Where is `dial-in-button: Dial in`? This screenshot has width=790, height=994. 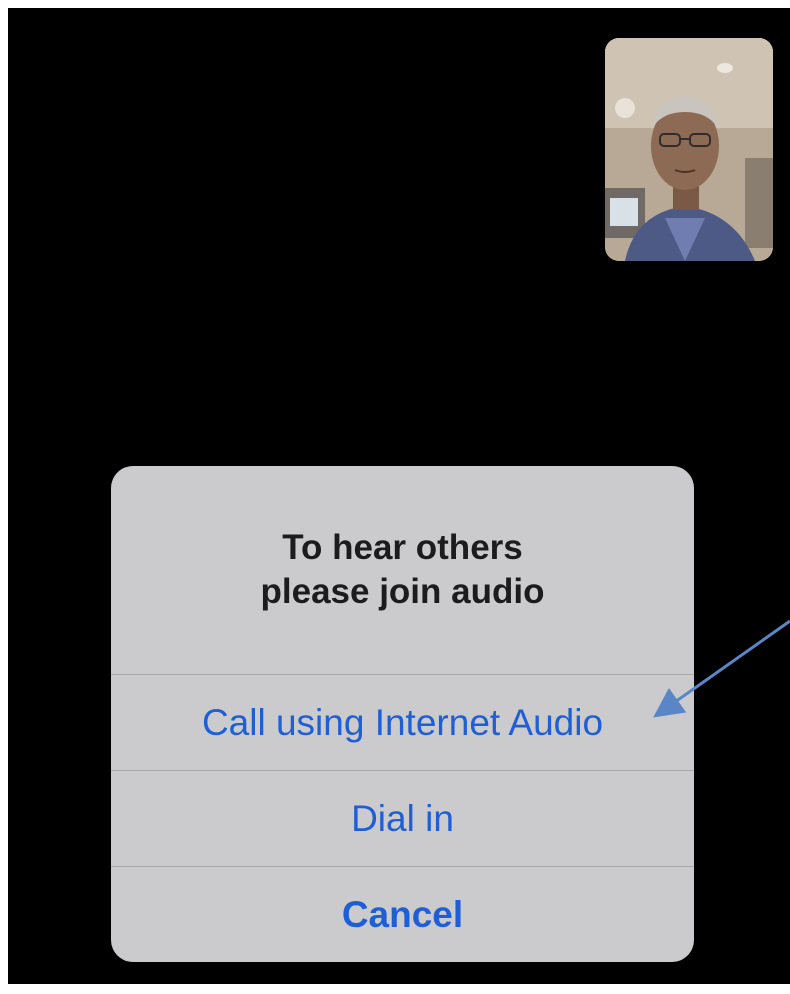
dial-in-button: Dial in is located at coordinates (402, 818).